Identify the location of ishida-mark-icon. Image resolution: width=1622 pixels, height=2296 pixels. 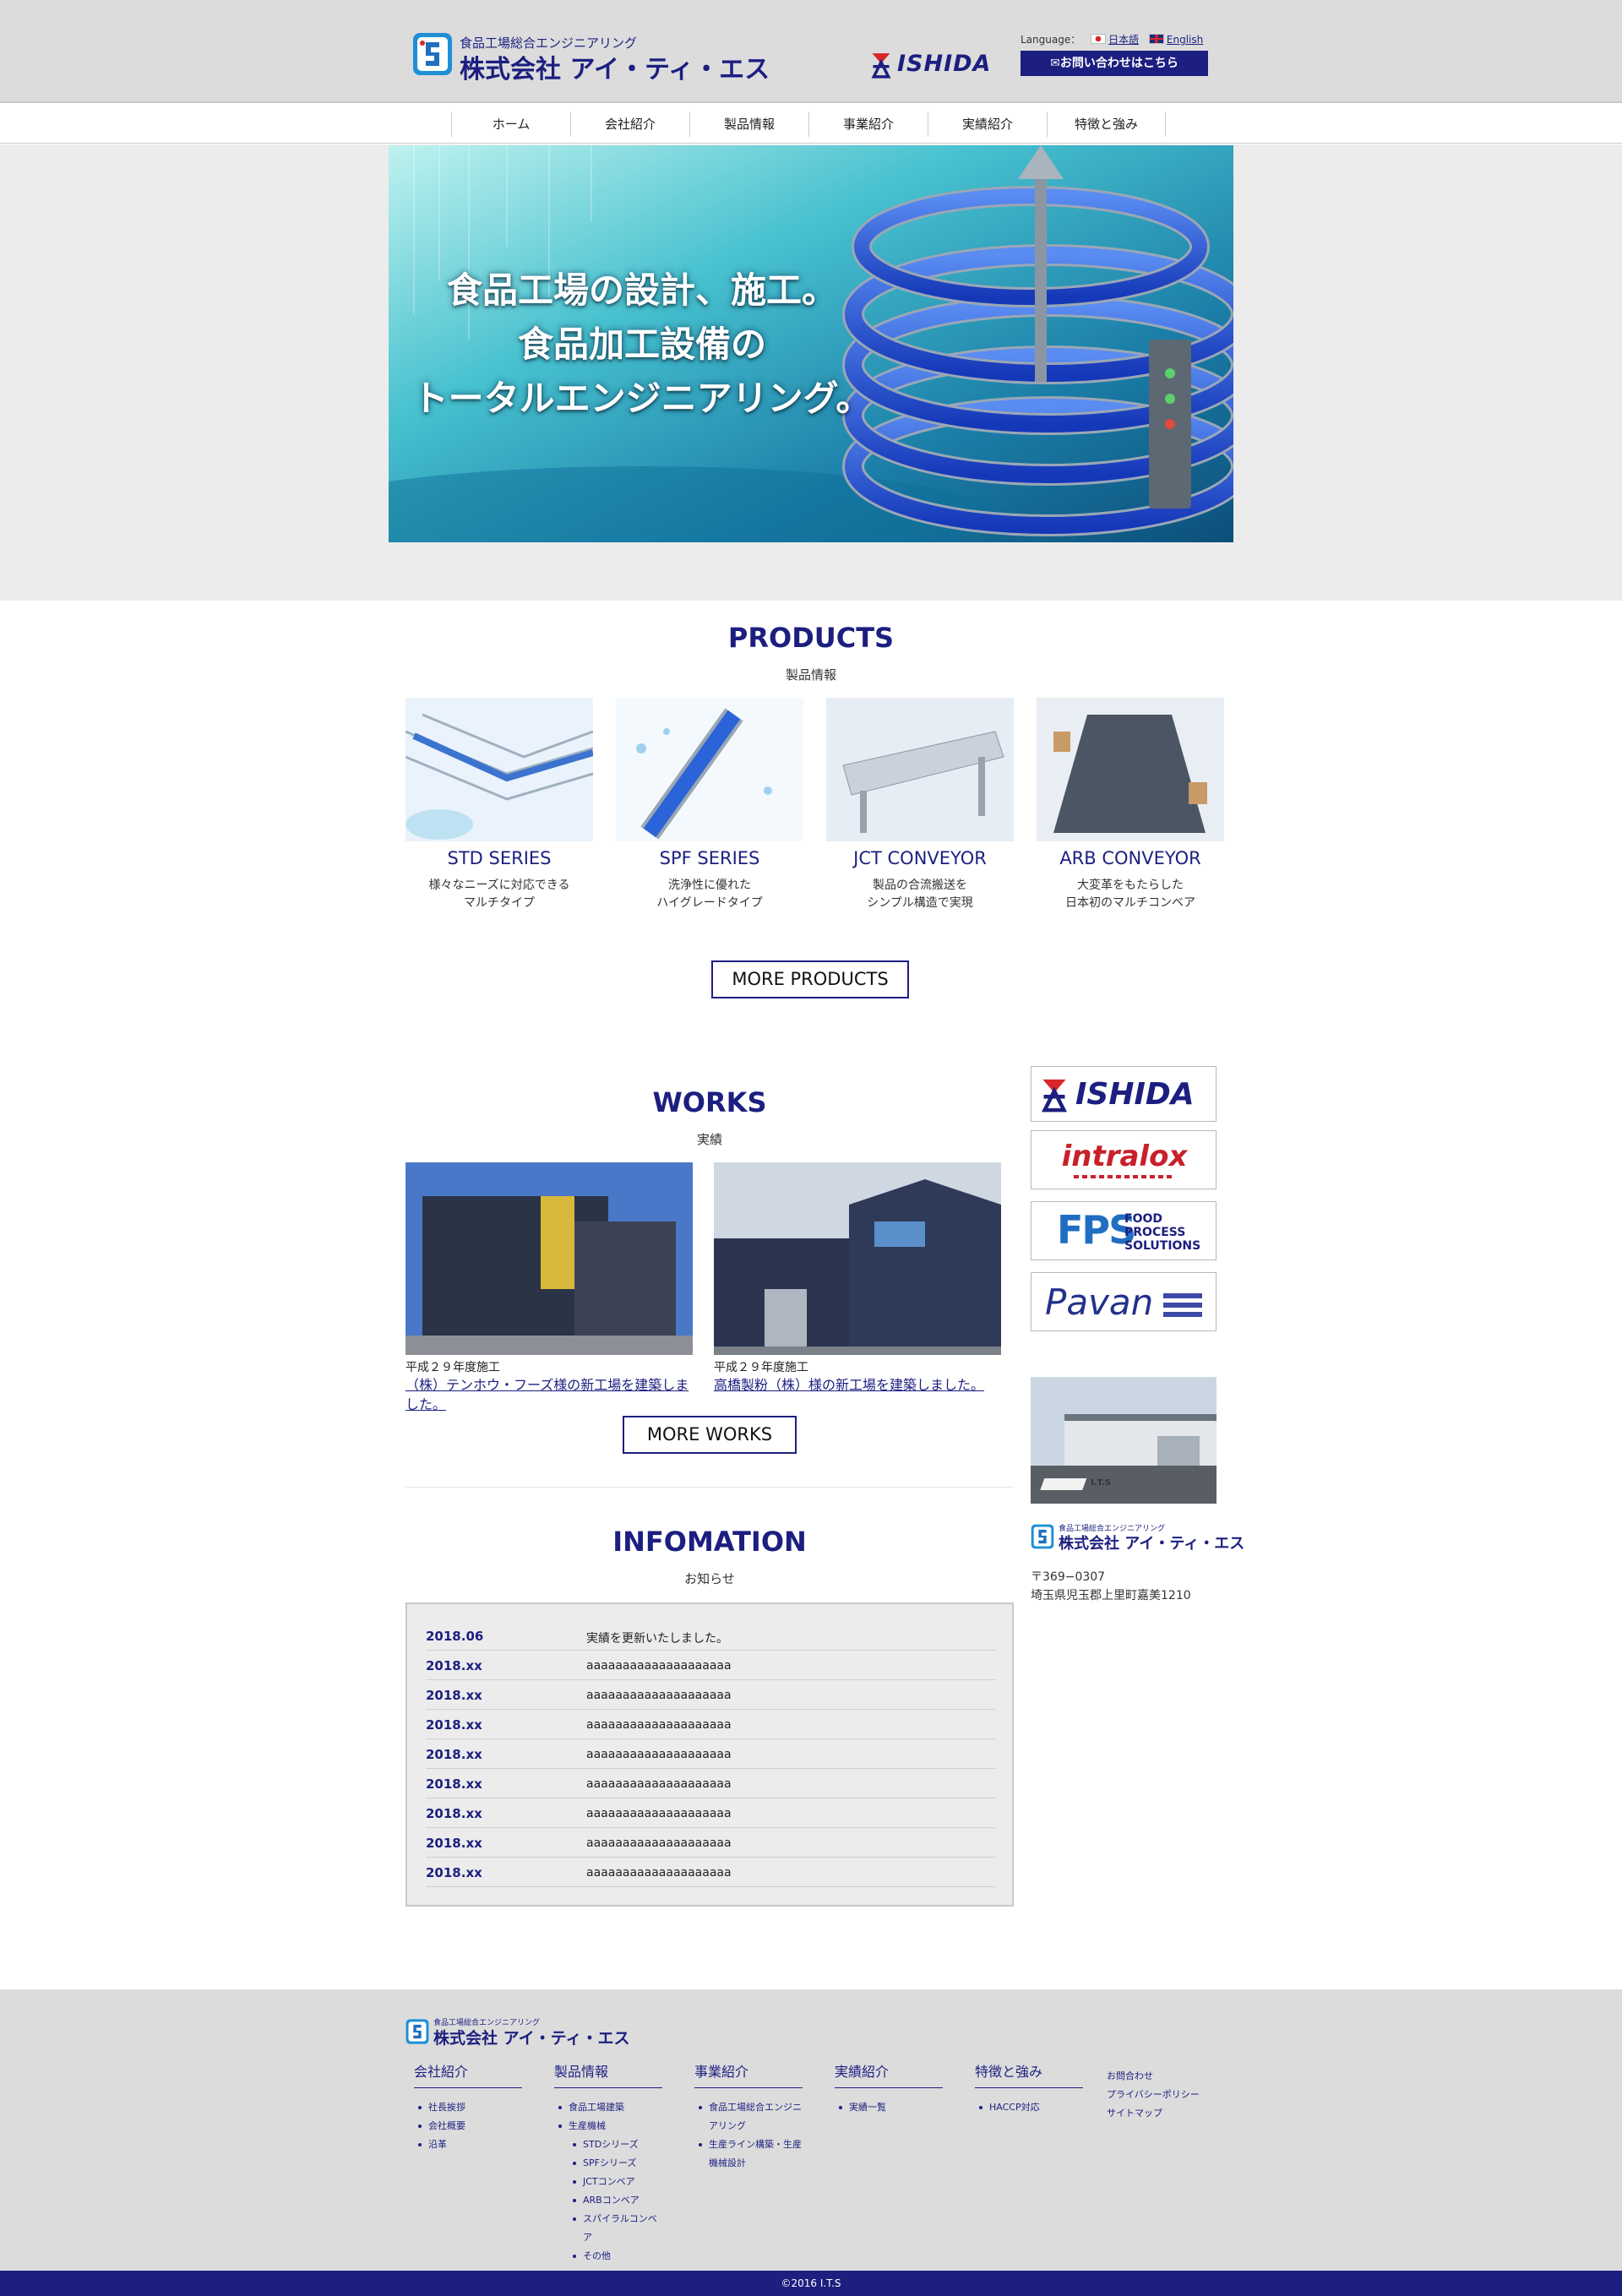
(1054, 1096).